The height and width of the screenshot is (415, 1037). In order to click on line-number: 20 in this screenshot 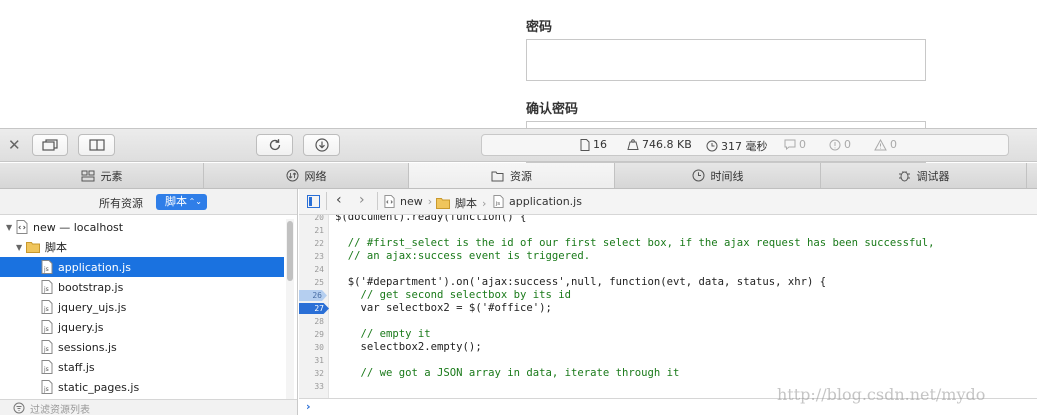, I will do `click(311, 218)`.